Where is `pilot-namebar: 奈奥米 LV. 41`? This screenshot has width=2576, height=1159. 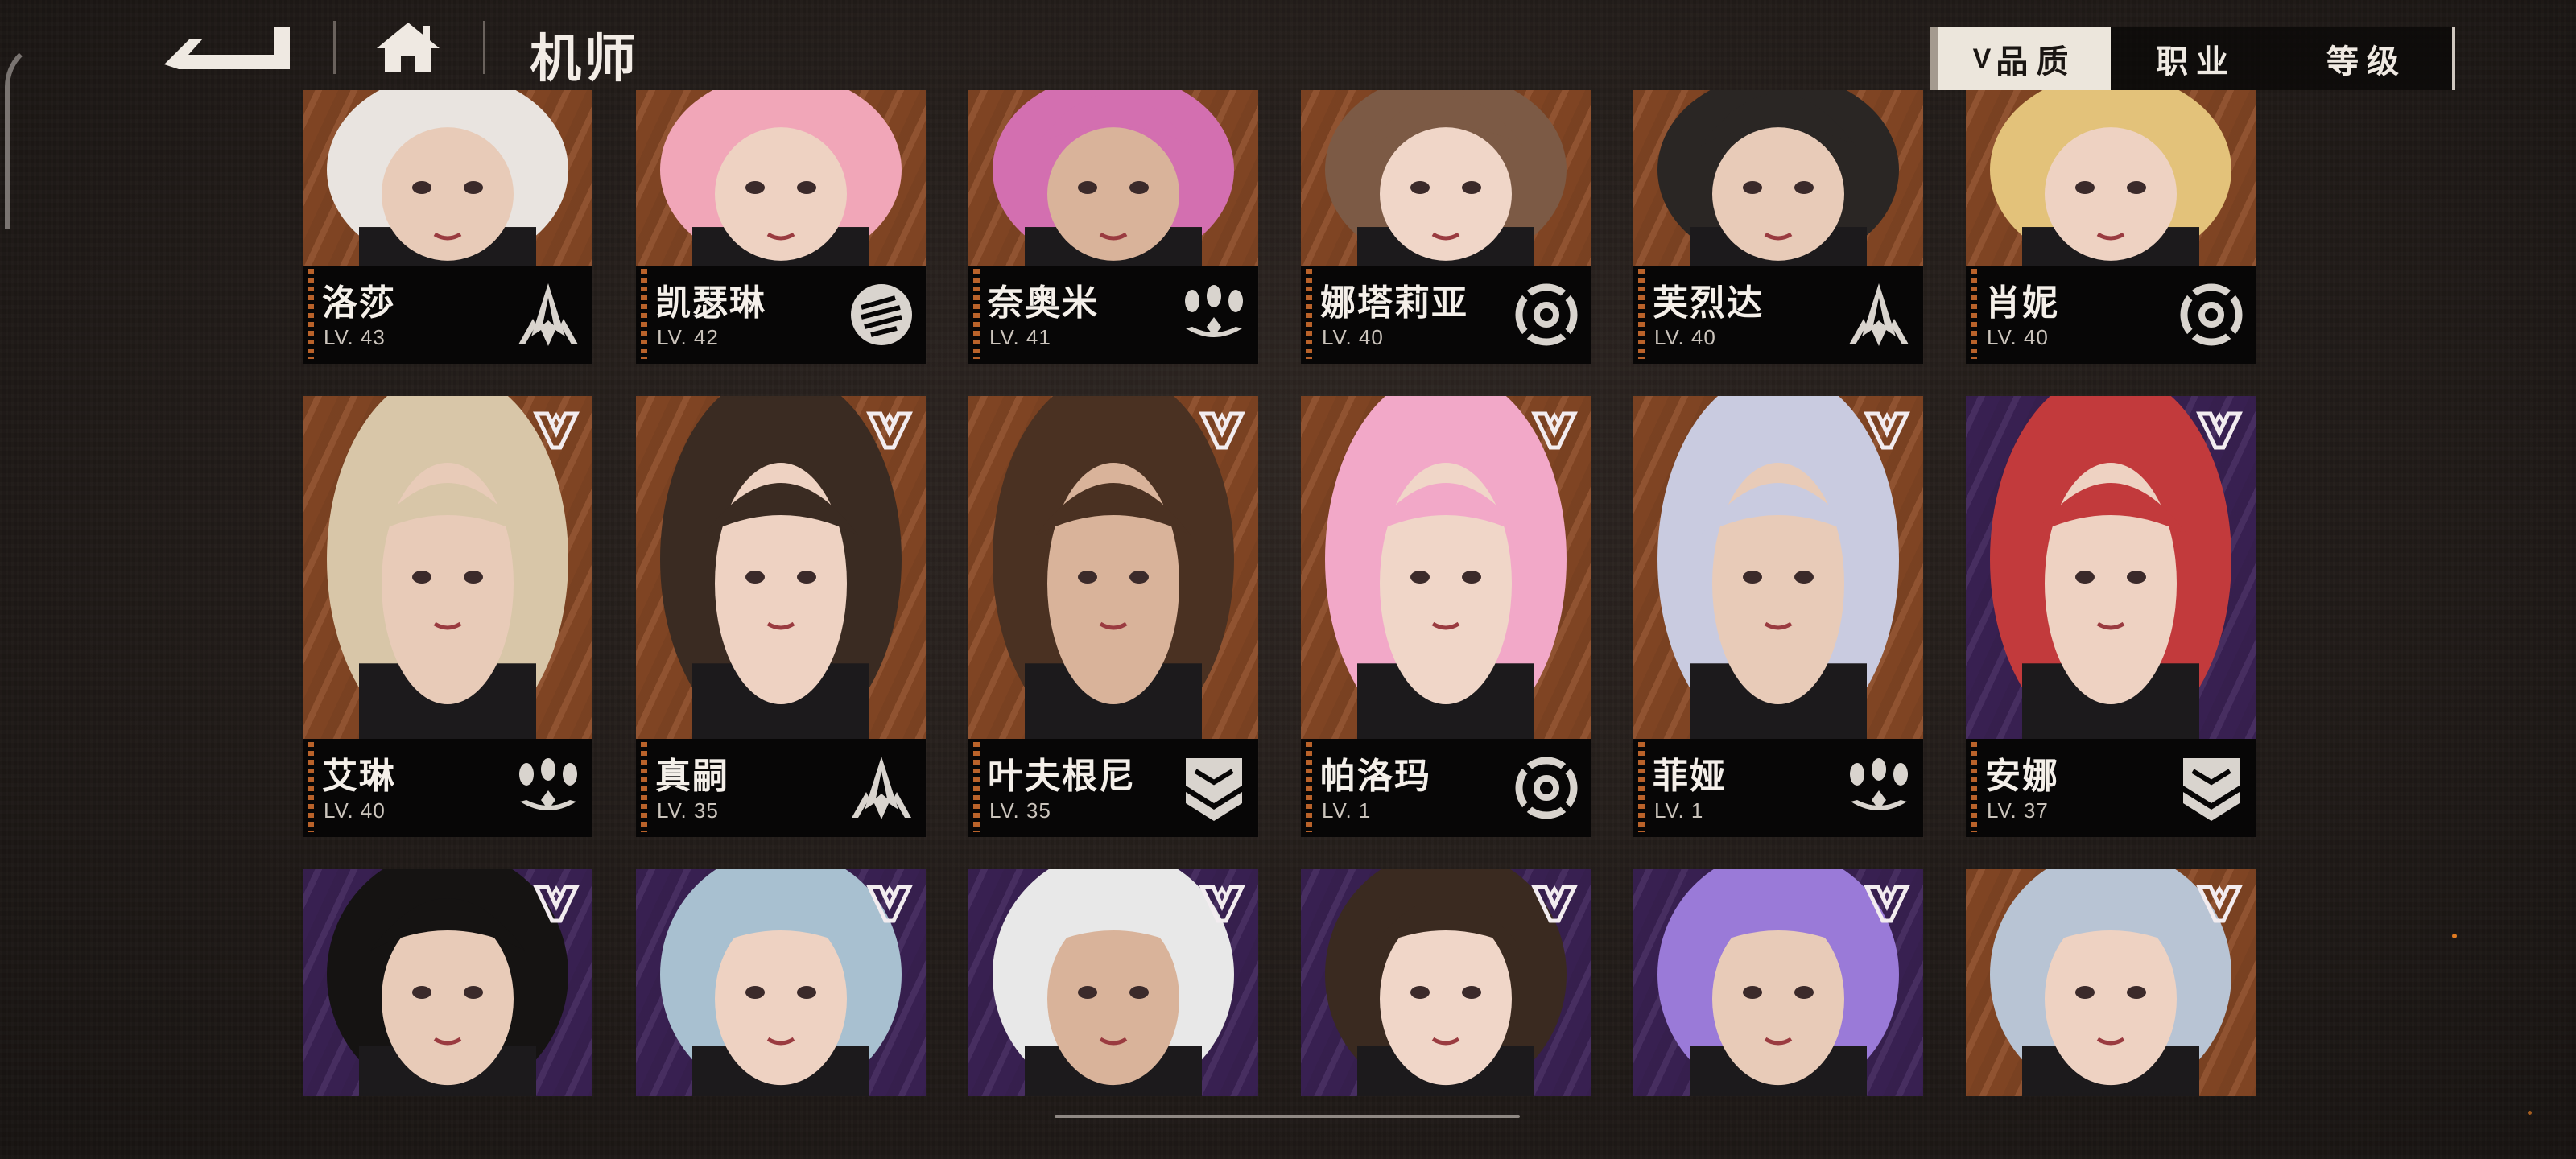
pilot-namebar: 奈奥米 LV. 41 is located at coordinates (1113, 315).